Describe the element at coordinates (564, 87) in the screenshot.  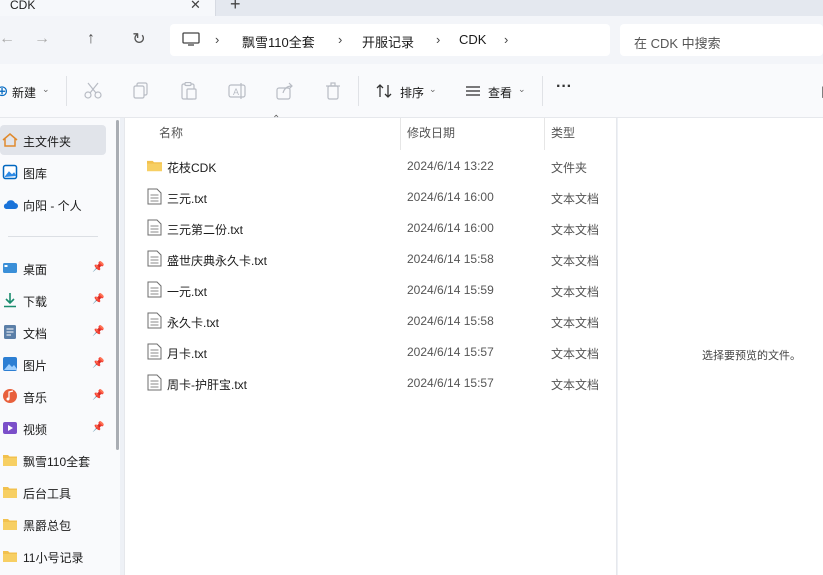
I see `more-options-button: ···` at that location.